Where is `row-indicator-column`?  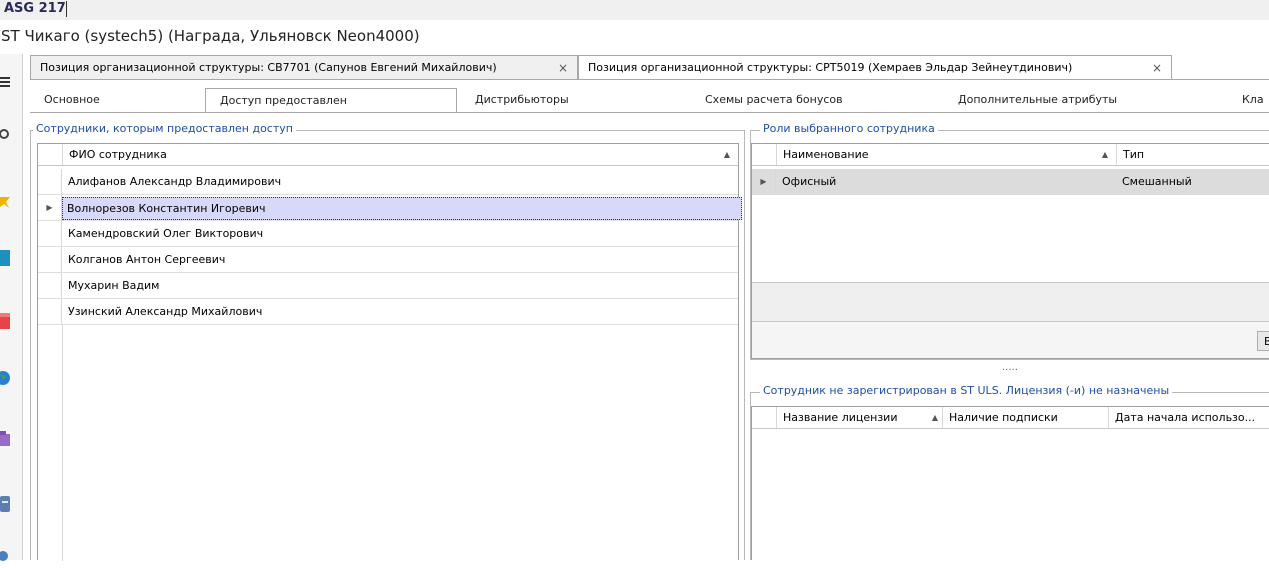 row-indicator-column is located at coordinates (50, 443).